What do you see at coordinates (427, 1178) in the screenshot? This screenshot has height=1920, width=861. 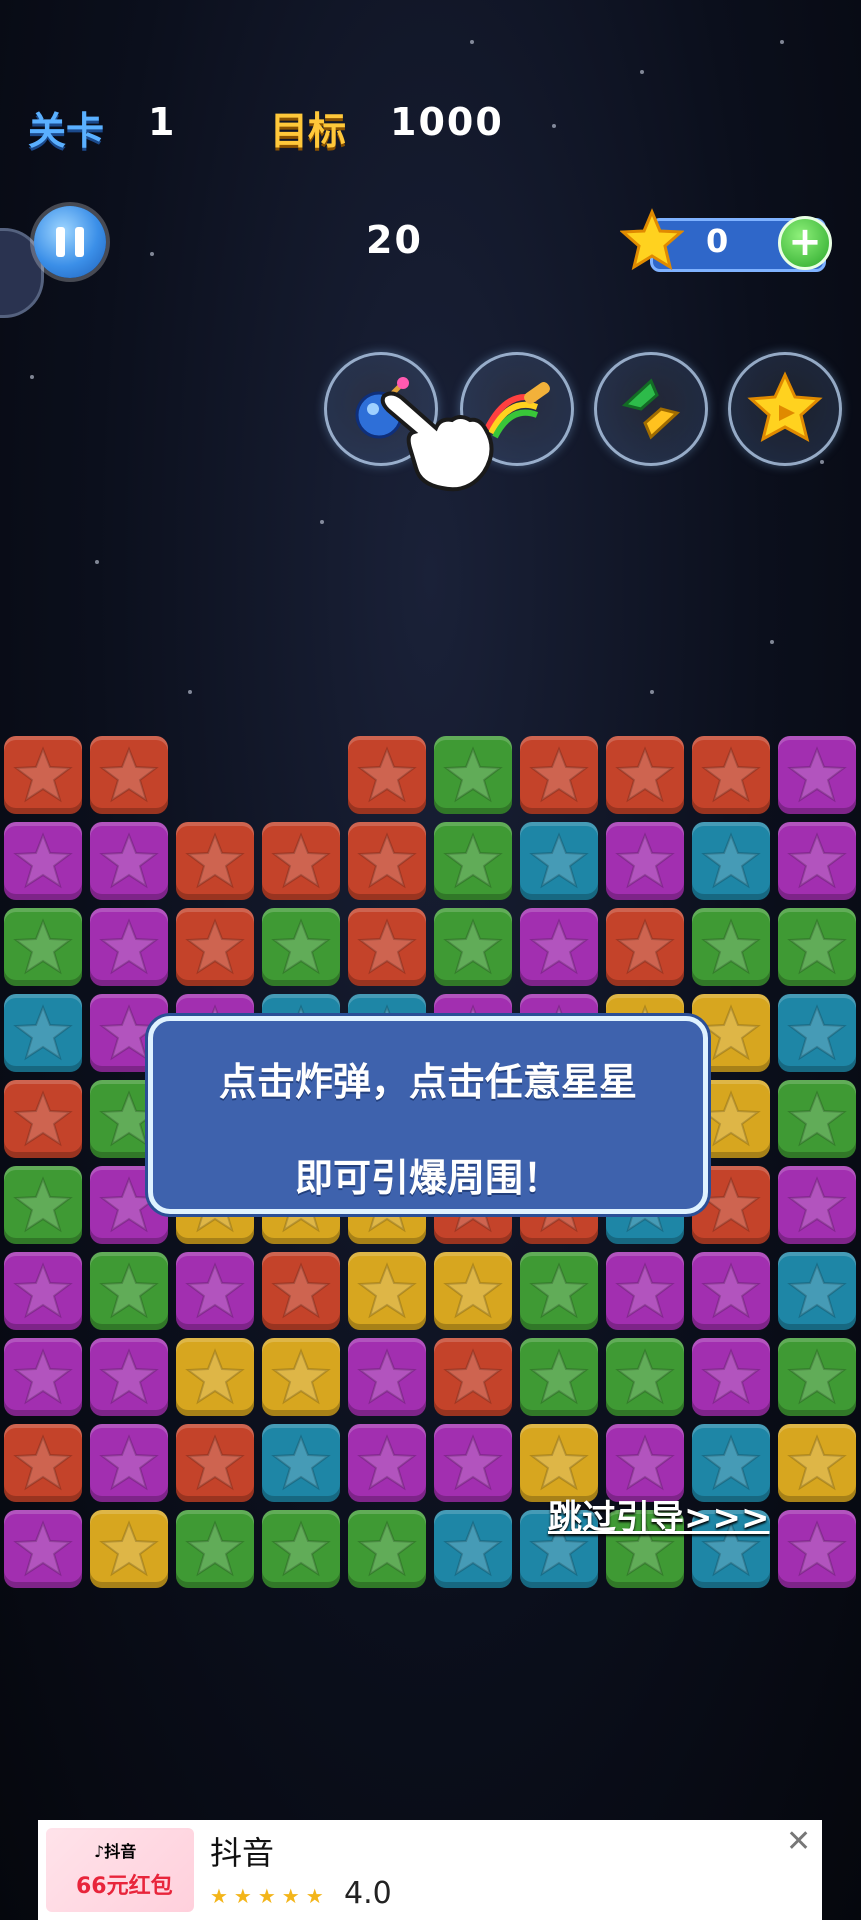 I see `tutorial-text-line2: 即可引爆周围！` at bounding box center [427, 1178].